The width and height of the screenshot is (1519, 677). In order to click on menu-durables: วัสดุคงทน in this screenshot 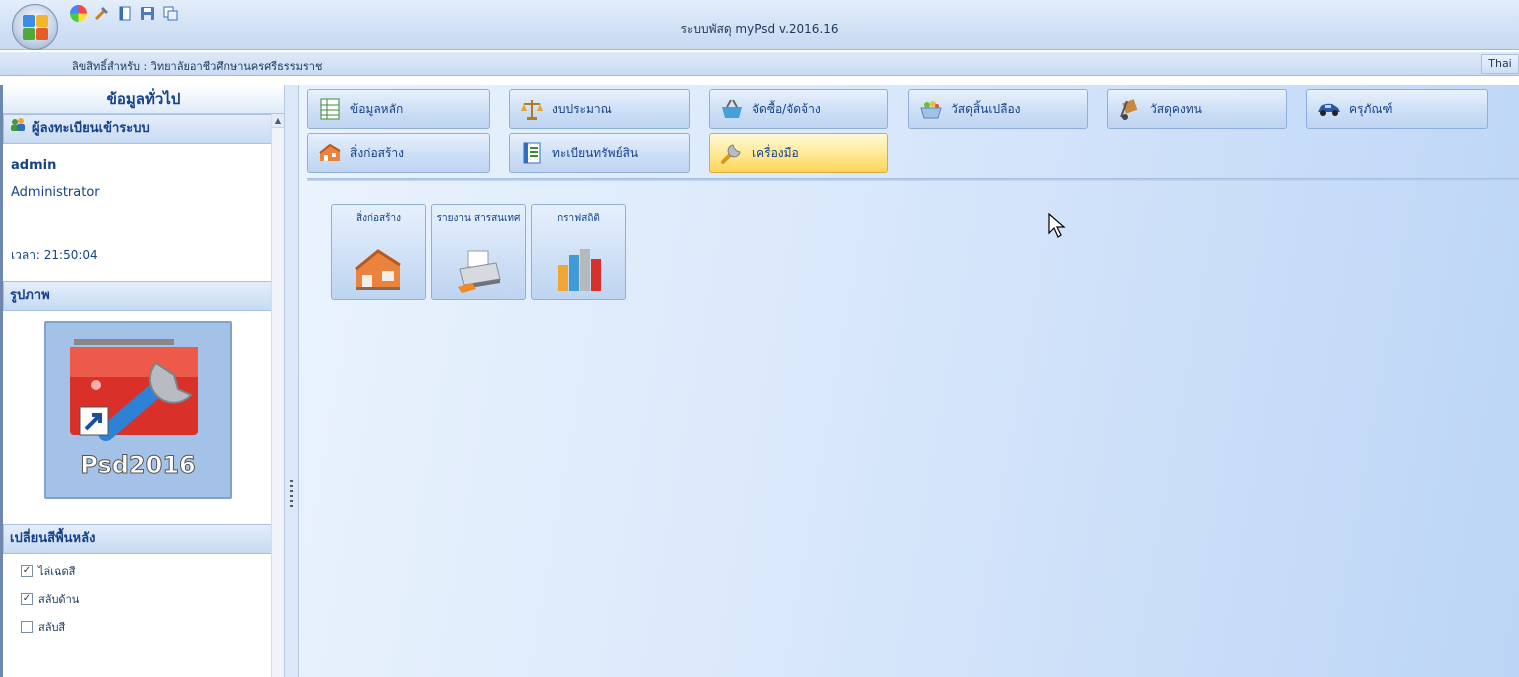, I will do `click(1197, 109)`.